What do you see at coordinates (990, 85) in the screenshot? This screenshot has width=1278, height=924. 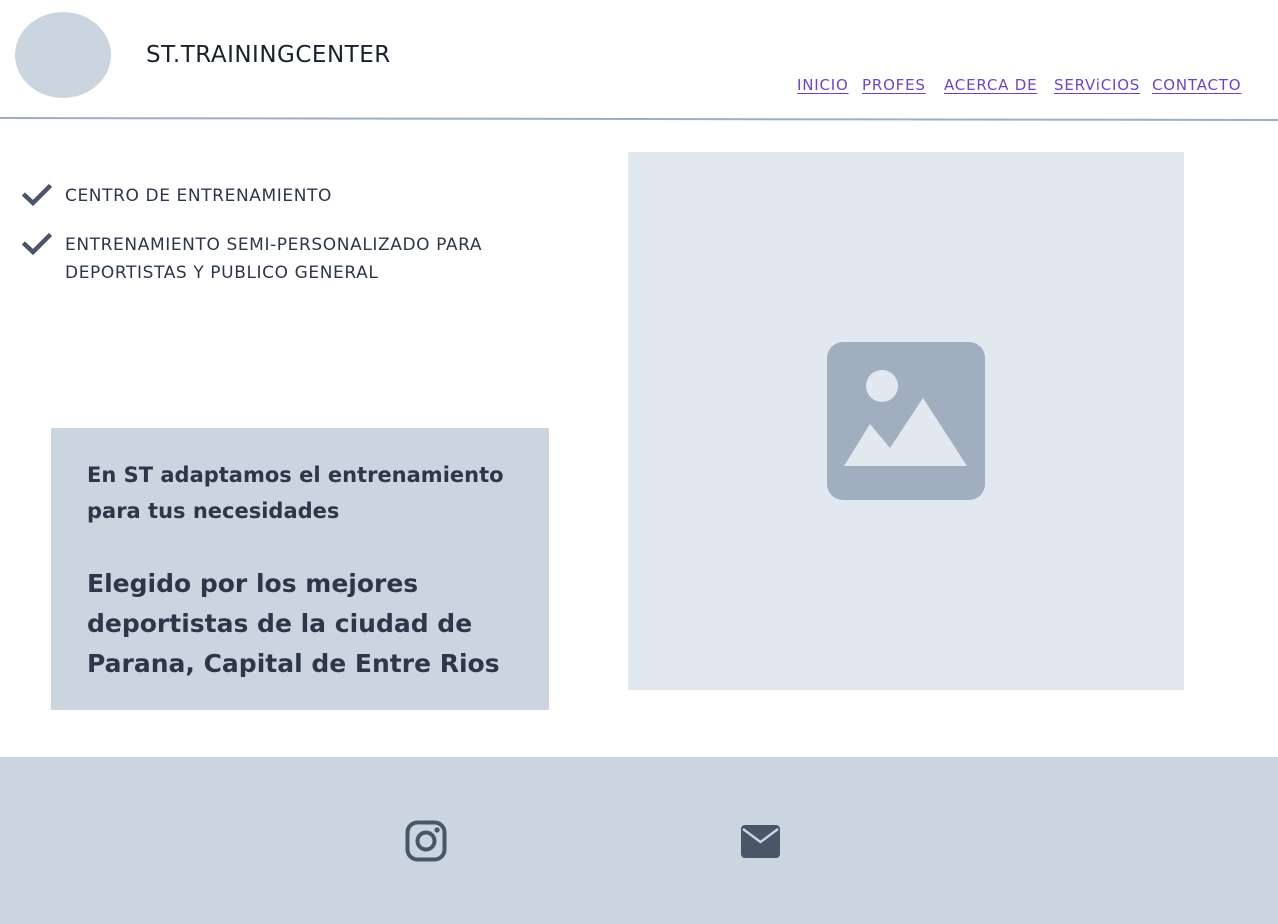 I see `nav-link-acerca-de: ACERCA DE` at bounding box center [990, 85].